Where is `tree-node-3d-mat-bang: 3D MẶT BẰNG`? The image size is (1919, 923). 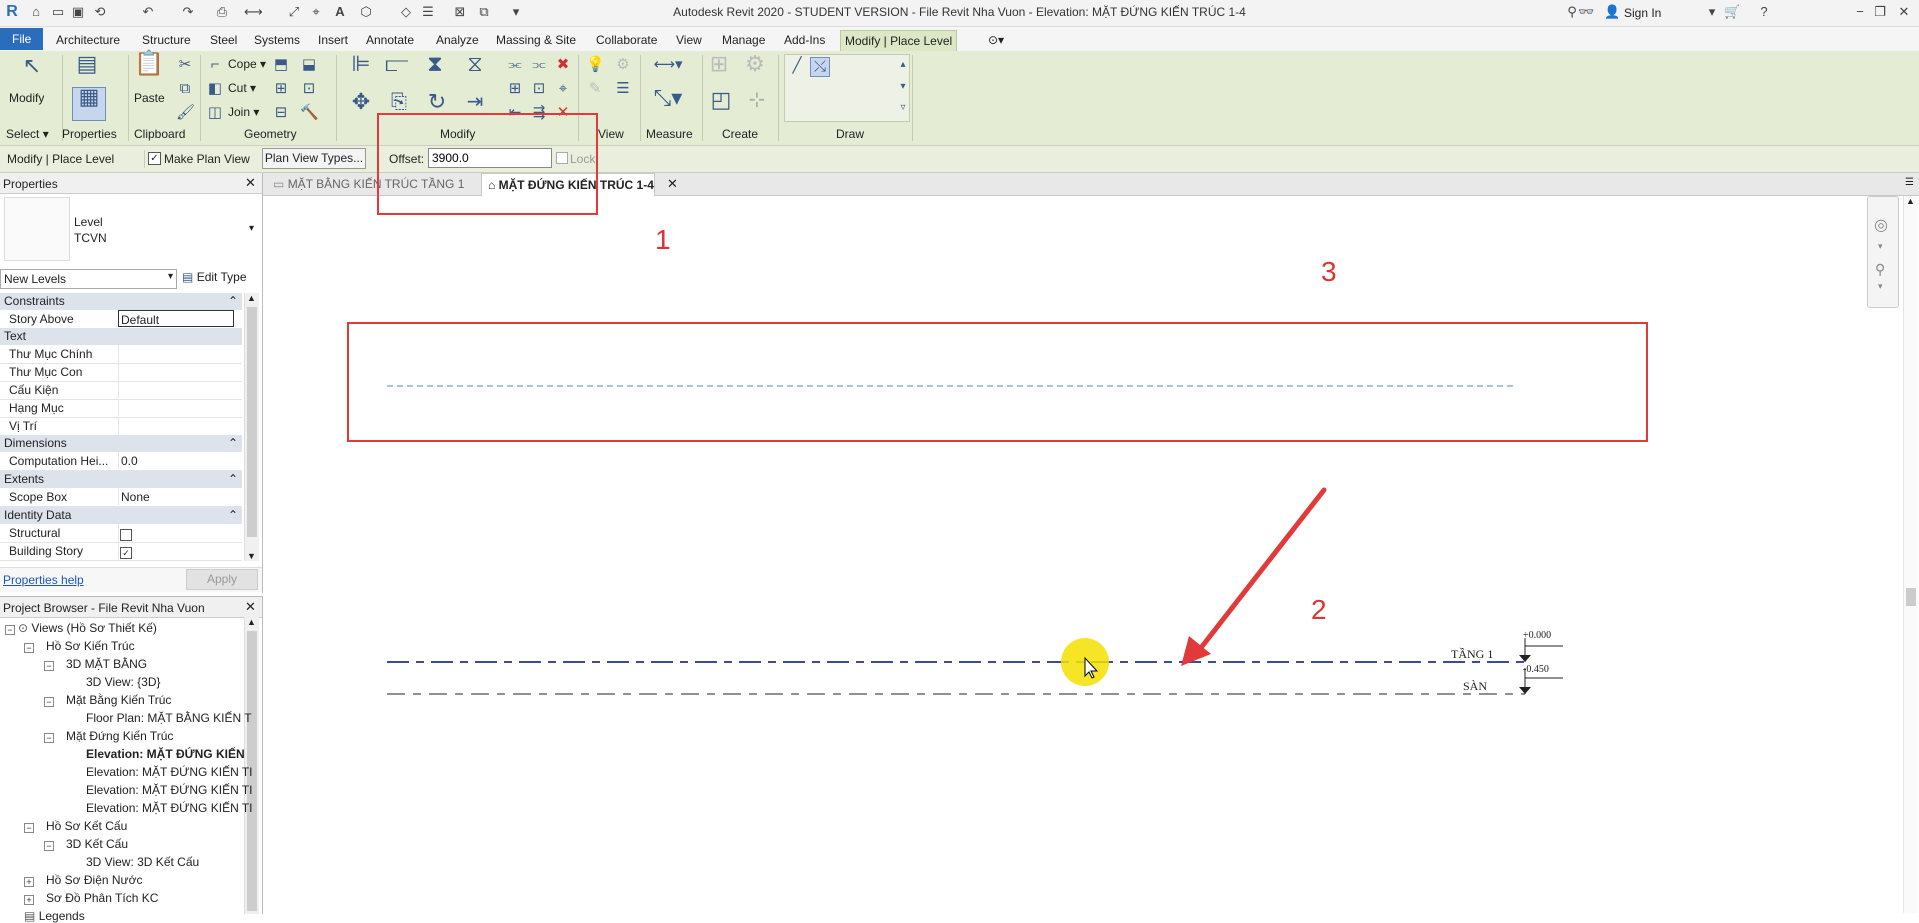
tree-node-3d-mat-bang: 3D MẶT BẰNG is located at coordinates (106, 664).